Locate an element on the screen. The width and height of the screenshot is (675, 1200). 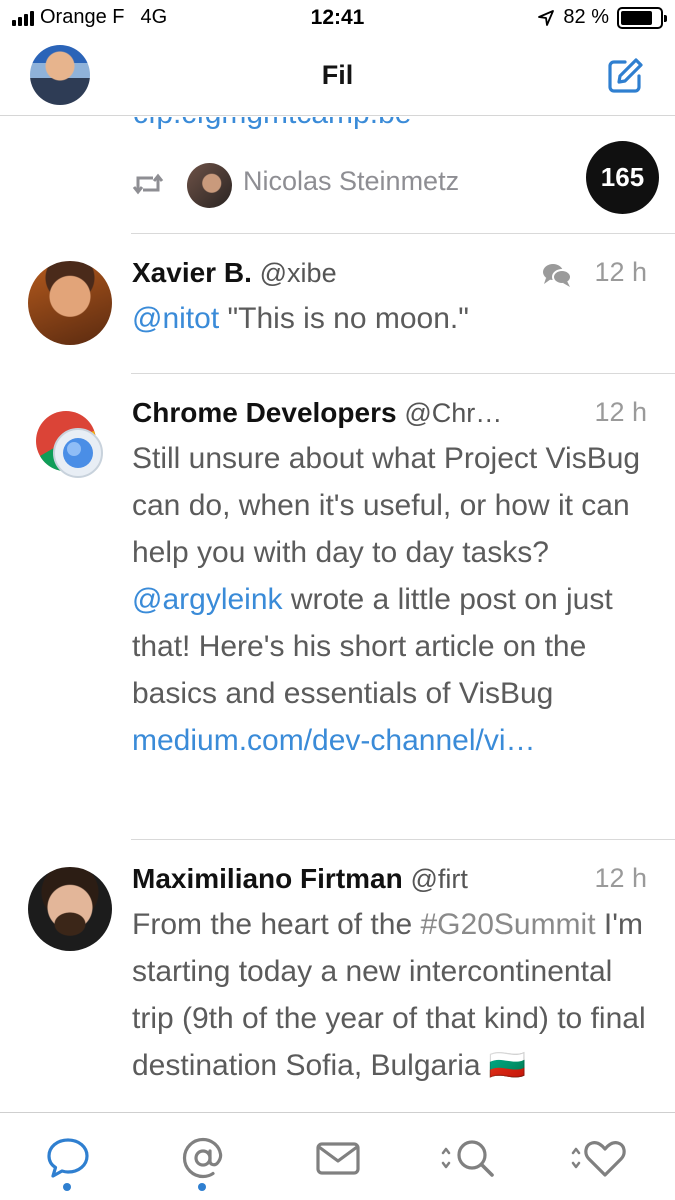
heart-icon is located at coordinates (598, 1159).